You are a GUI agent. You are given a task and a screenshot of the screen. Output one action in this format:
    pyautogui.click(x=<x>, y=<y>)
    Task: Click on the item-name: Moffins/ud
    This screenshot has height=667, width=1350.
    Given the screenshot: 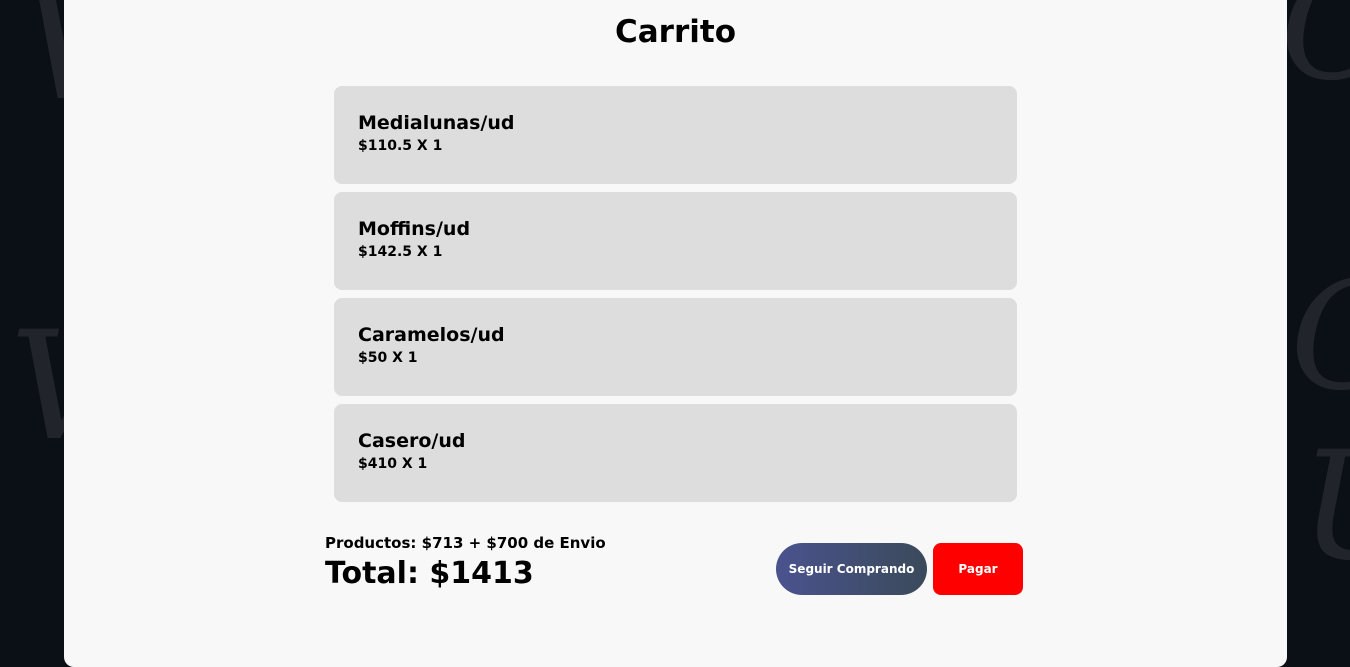 What is the action you would take?
    pyautogui.click(x=414, y=229)
    